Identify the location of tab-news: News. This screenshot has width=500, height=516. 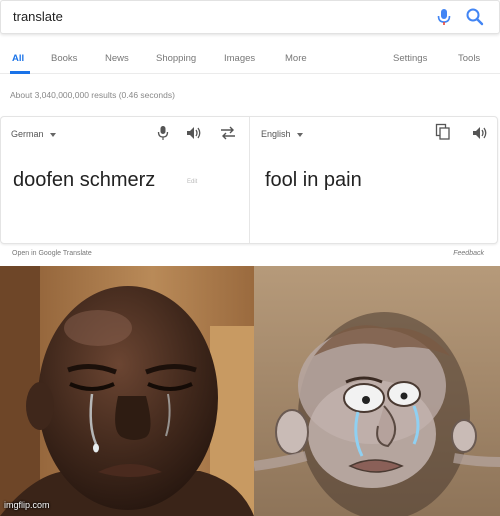
(117, 58).